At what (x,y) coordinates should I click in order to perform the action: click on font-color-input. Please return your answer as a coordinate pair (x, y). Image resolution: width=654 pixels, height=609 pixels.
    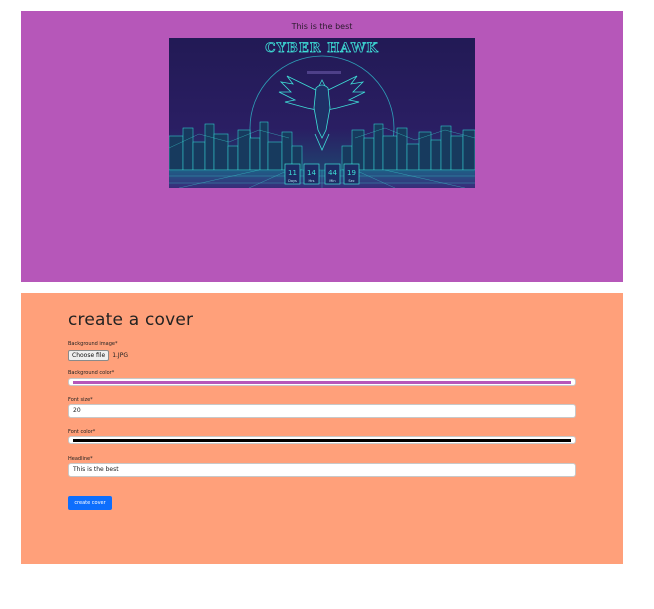
    Looking at the image, I should click on (322, 440).